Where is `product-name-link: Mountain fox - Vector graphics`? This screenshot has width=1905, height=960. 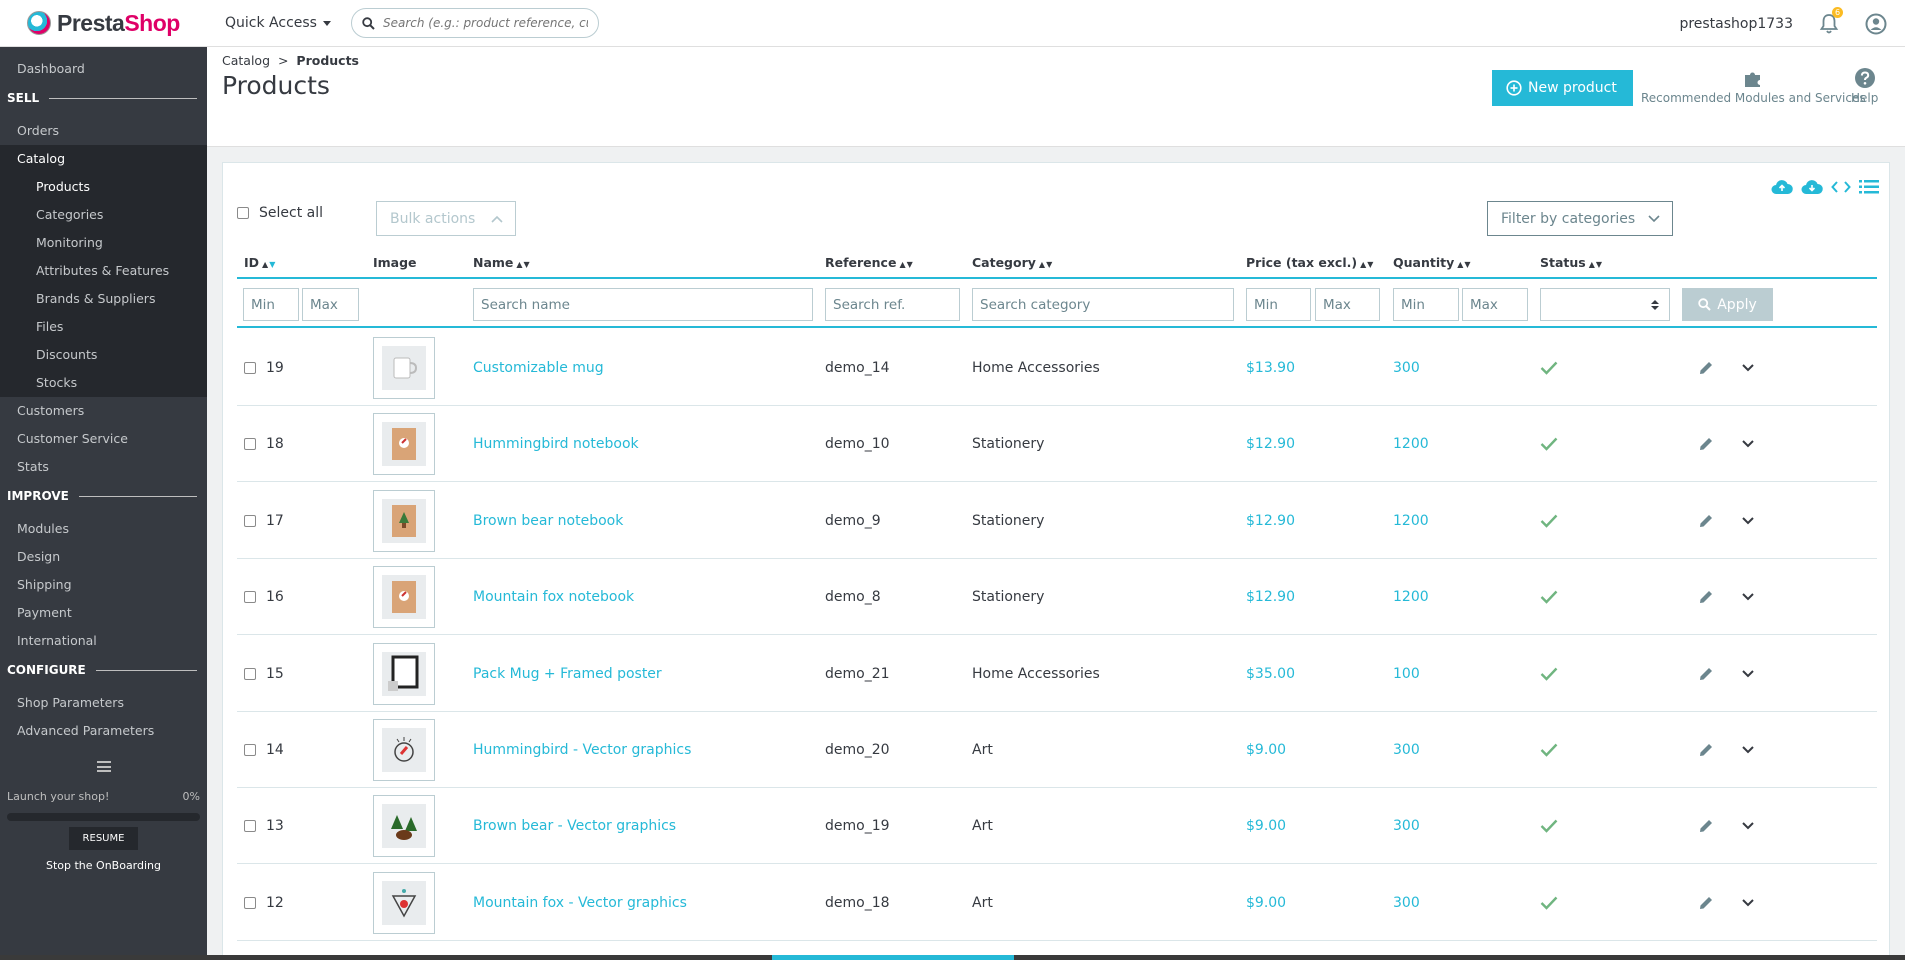 product-name-link: Mountain fox - Vector graphics is located at coordinates (580, 903).